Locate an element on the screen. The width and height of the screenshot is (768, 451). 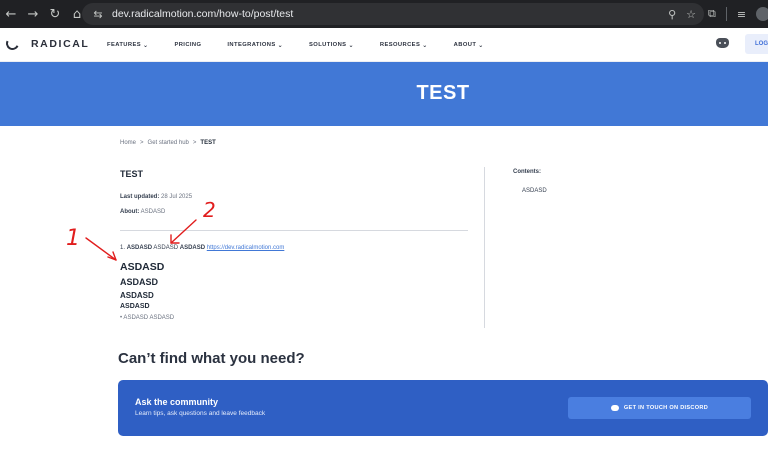
heading-2: ASDASD is located at coordinates (139, 282).